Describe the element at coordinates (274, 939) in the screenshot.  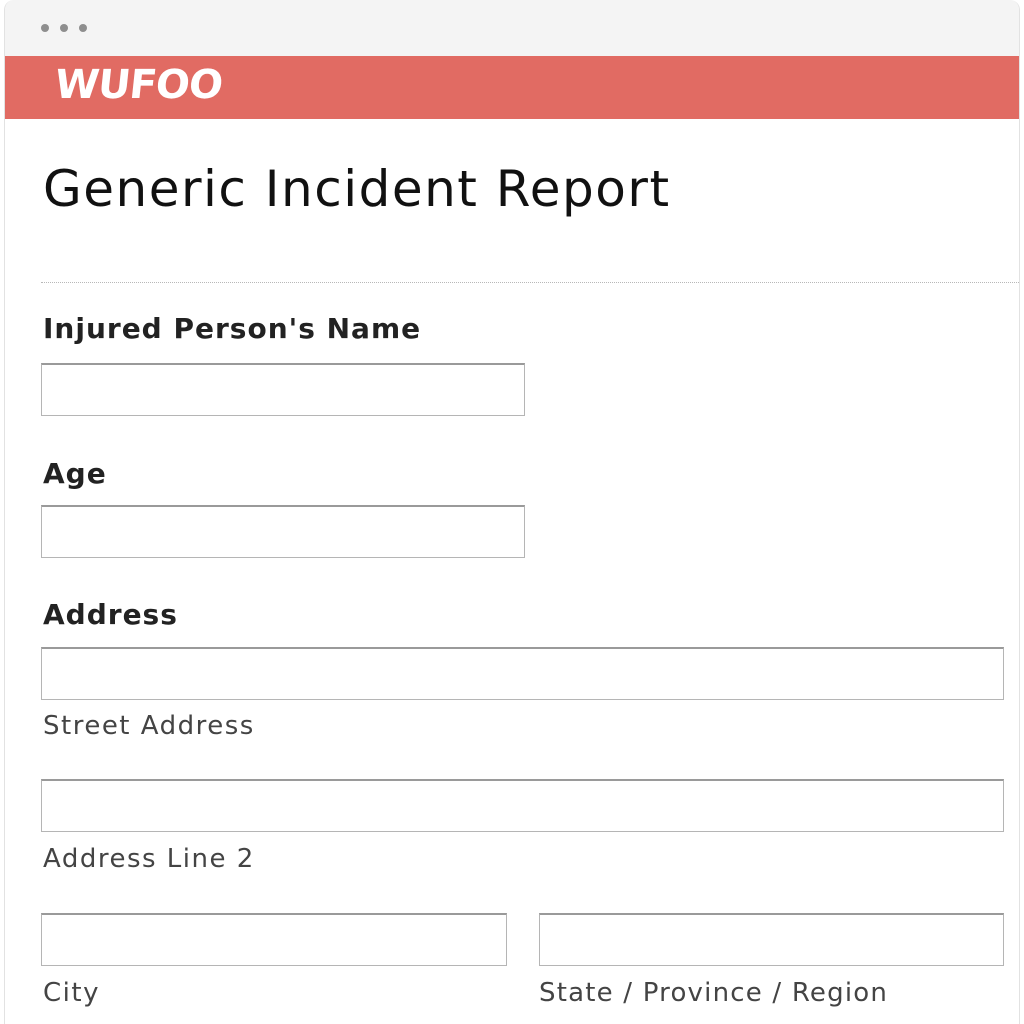
I see `city-input` at that location.